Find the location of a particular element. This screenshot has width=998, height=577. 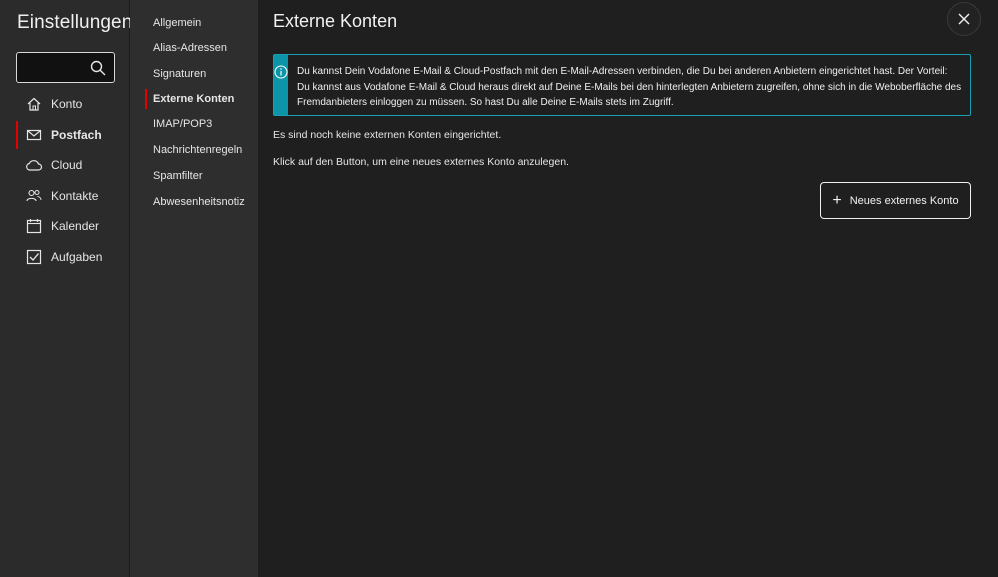

subnav-item-allgemein: Allgemein is located at coordinates (201, 23).